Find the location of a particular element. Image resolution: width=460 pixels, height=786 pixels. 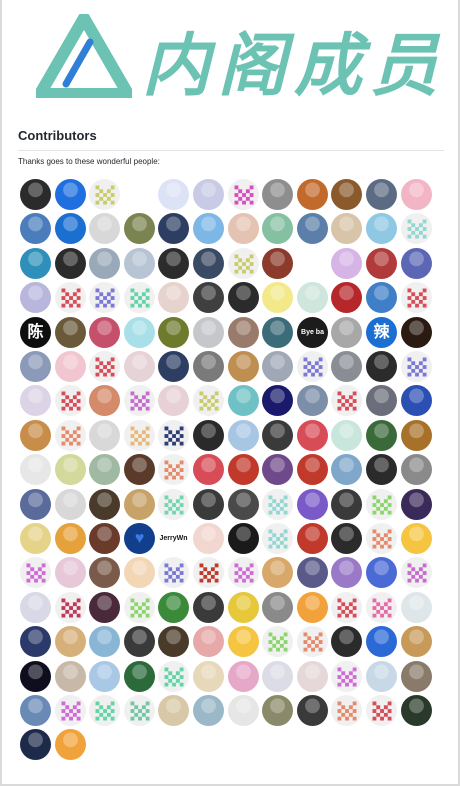

contributor-avatar-bye_kitty: Bye ba Moo8 is located at coordinates (312, 332).